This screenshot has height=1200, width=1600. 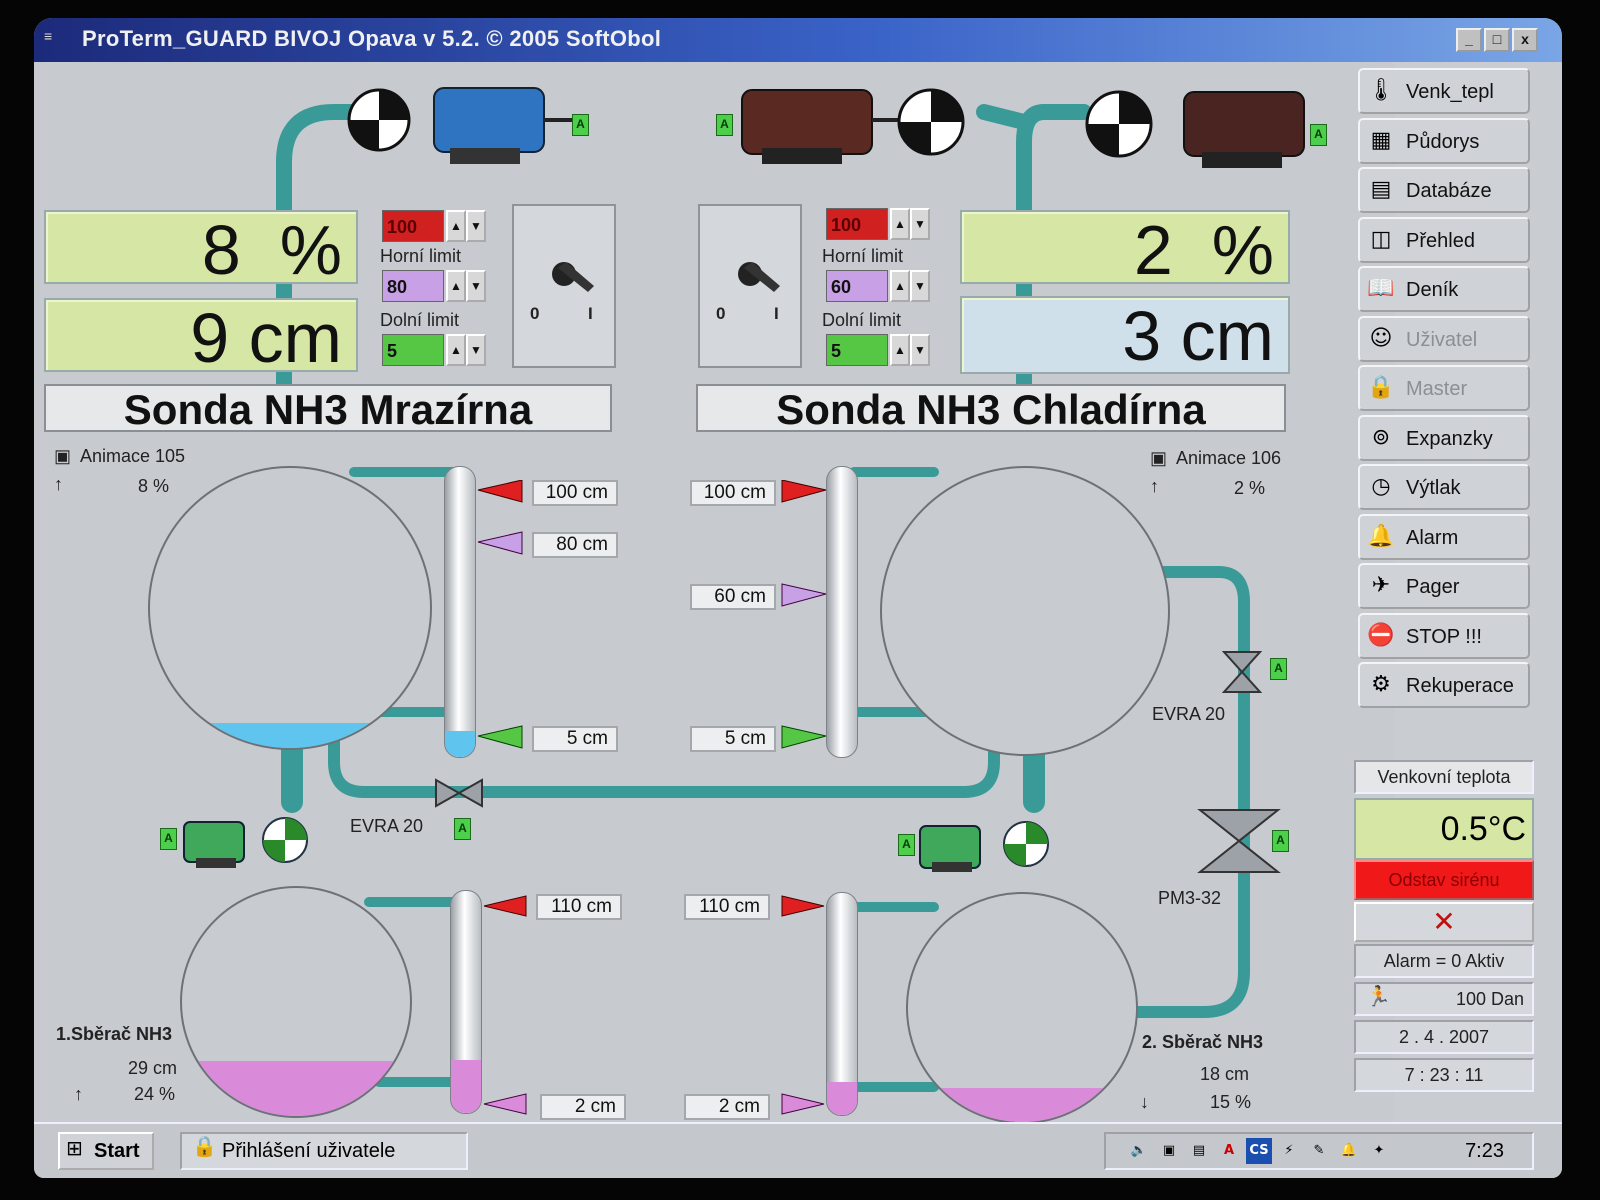 What do you see at coordinates (1444, 487) in the screenshot?
I see `sidebar-button-v-tlak: ◷ Výtlak` at bounding box center [1444, 487].